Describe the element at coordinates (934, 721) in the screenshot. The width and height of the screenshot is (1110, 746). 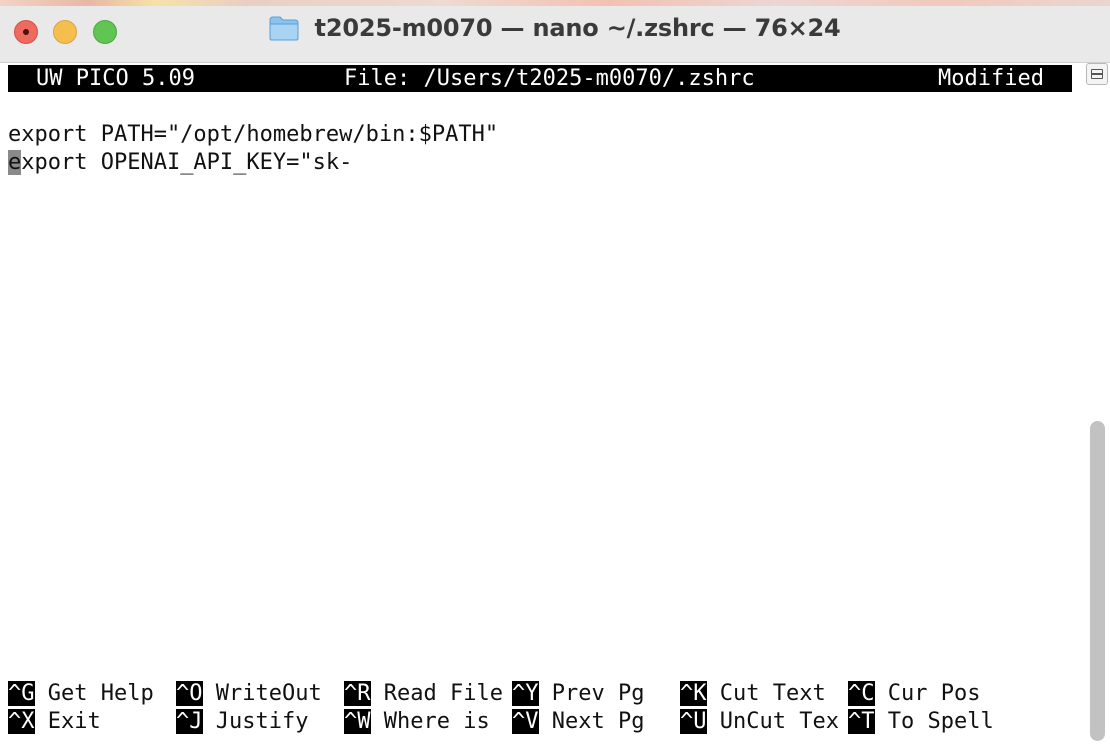
I see `shortcut-label: To Spell` at that location.